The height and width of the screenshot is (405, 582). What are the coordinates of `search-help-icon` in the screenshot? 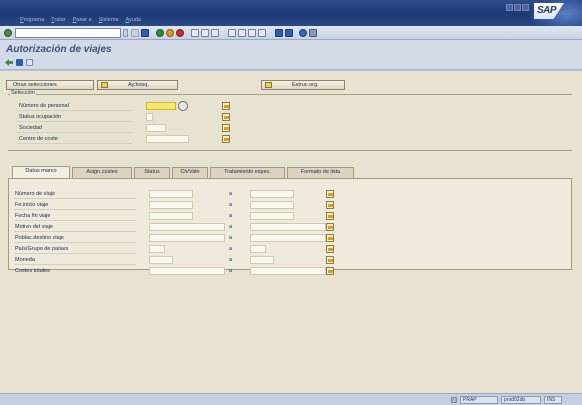 It's located at (183, 106).